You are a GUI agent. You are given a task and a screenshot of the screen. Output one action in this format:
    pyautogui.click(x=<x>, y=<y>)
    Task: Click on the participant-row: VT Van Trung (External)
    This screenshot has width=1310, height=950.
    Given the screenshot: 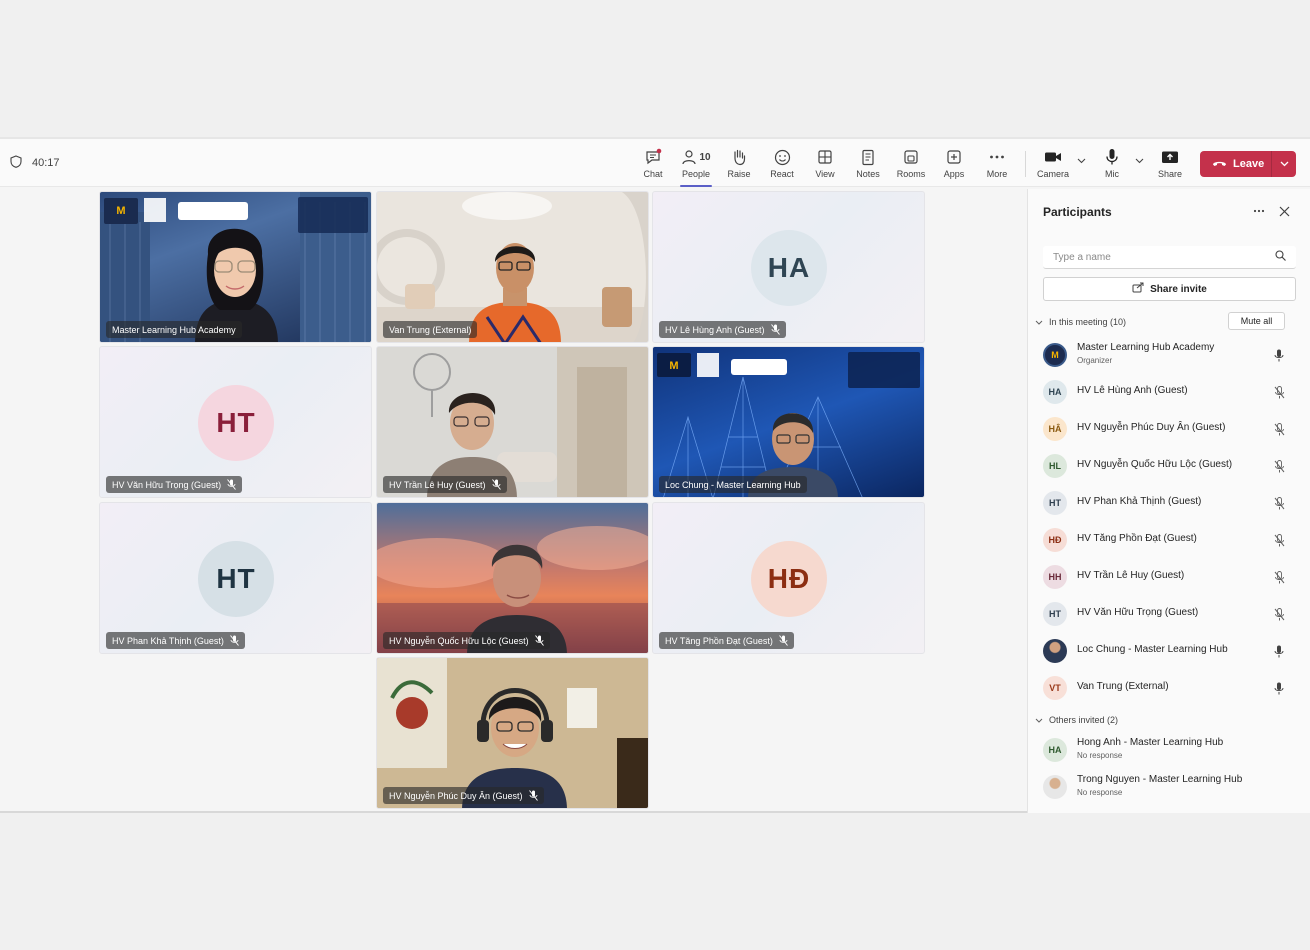 What is the action you would take?
    pyautogui.click(x=1172, y=688)
    